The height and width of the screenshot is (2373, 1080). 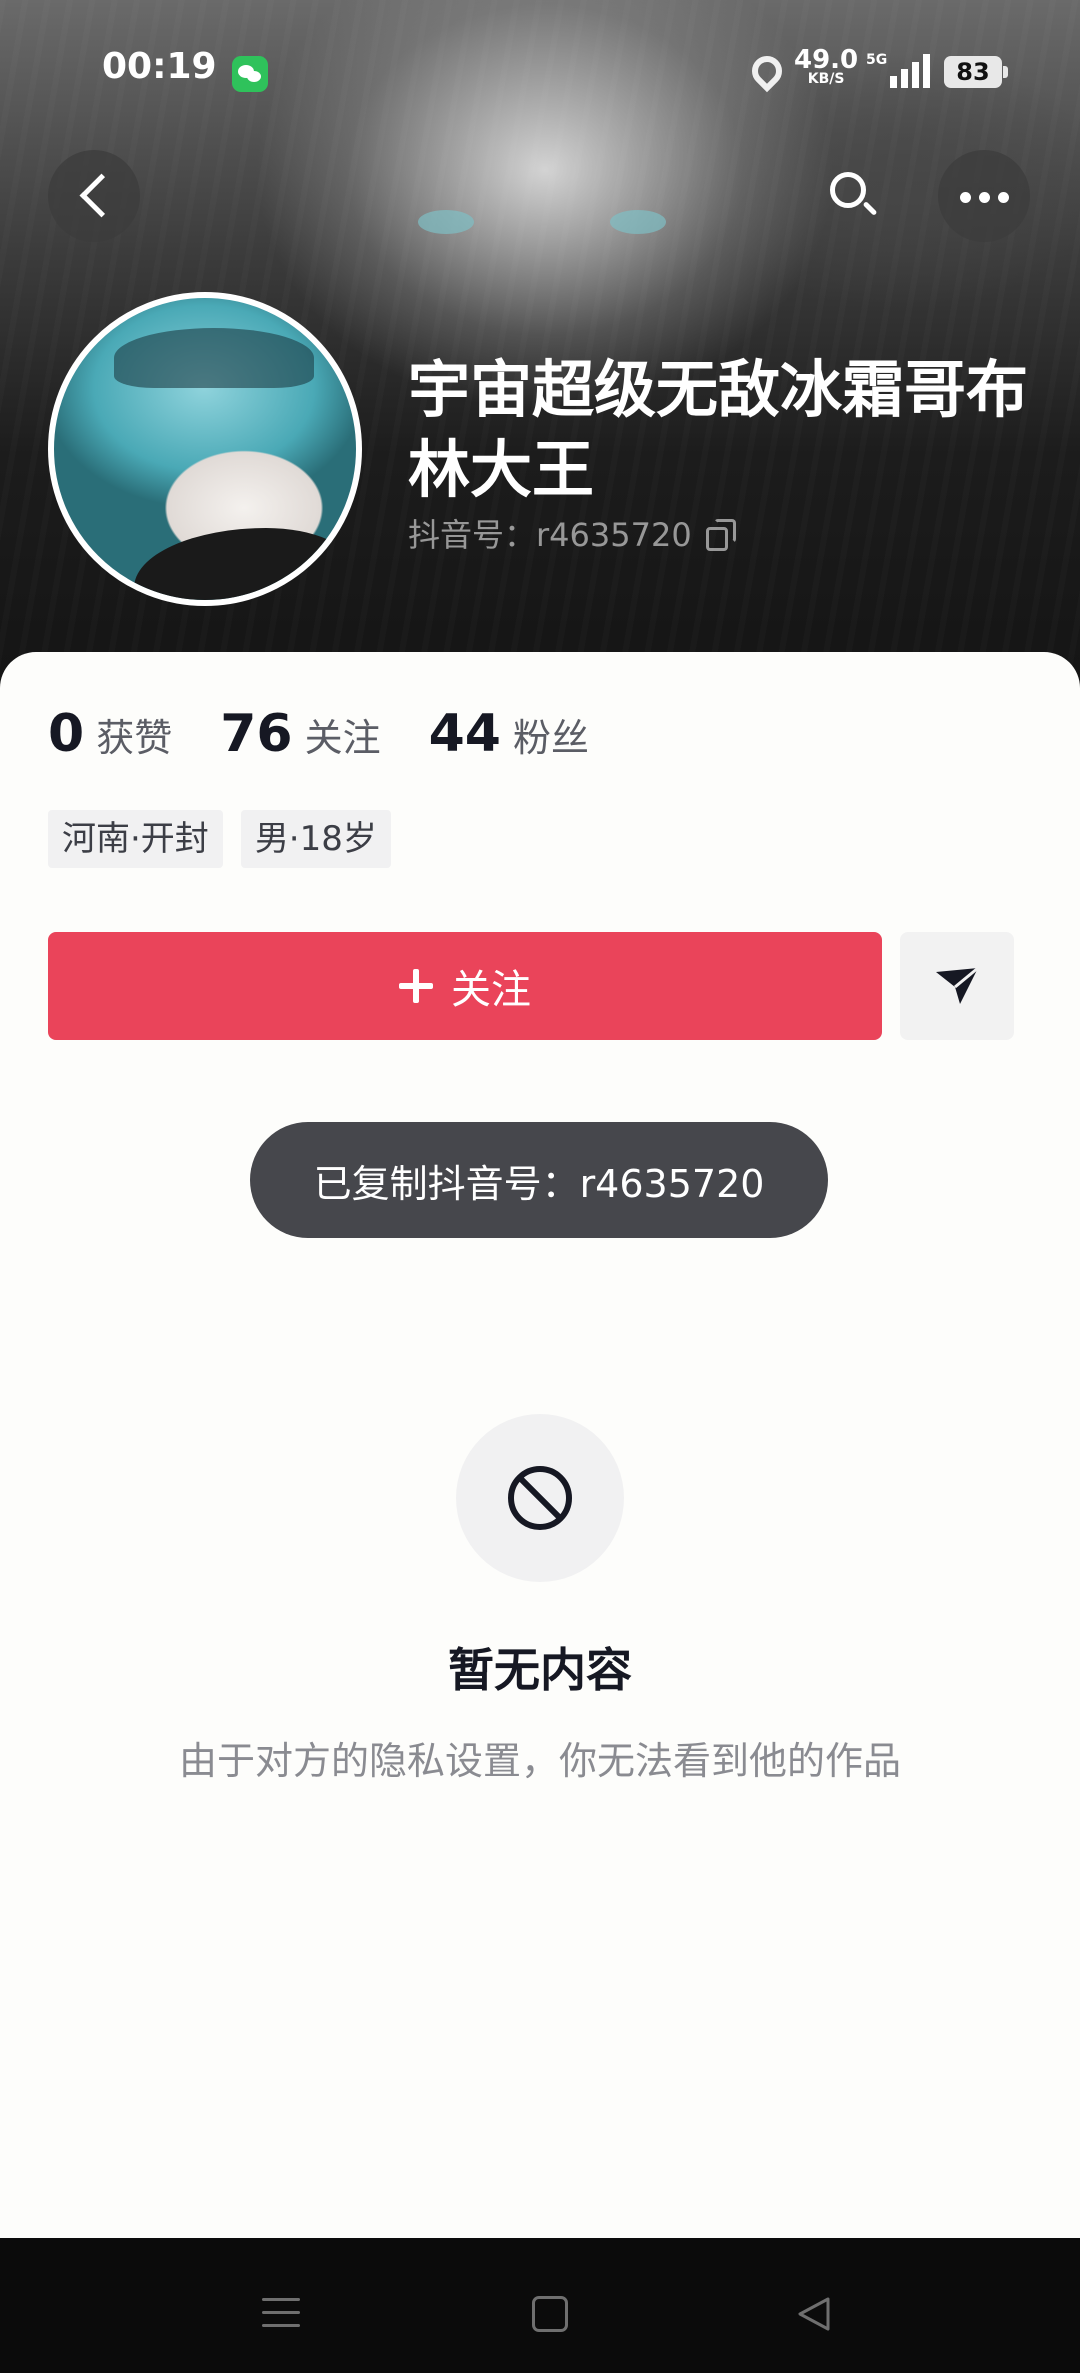 I want to click on stat-likes: 0 获赞, so click(x=110, y=734).